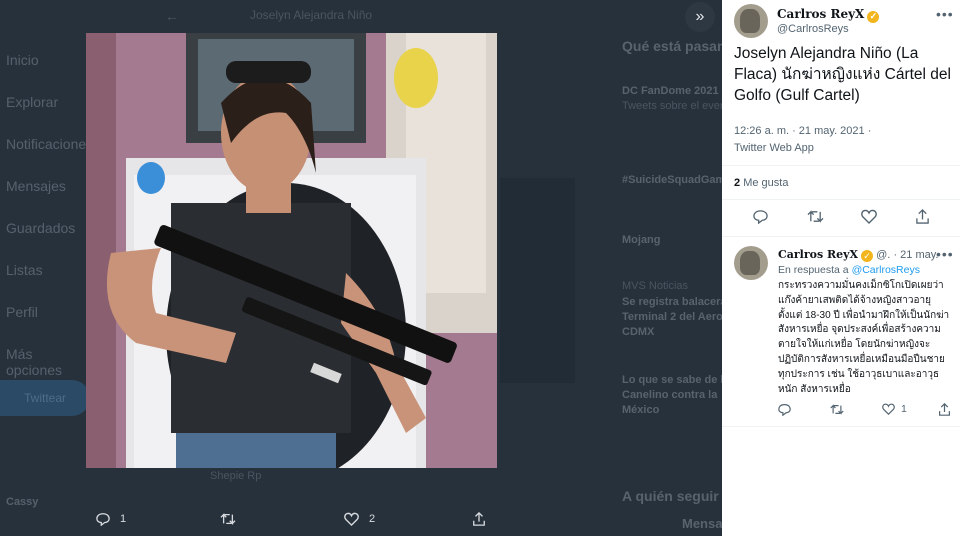  Describe the element at coordinates (813, 29) in the screenshot. I see `author-handle: @CarlrosReys` at that location.